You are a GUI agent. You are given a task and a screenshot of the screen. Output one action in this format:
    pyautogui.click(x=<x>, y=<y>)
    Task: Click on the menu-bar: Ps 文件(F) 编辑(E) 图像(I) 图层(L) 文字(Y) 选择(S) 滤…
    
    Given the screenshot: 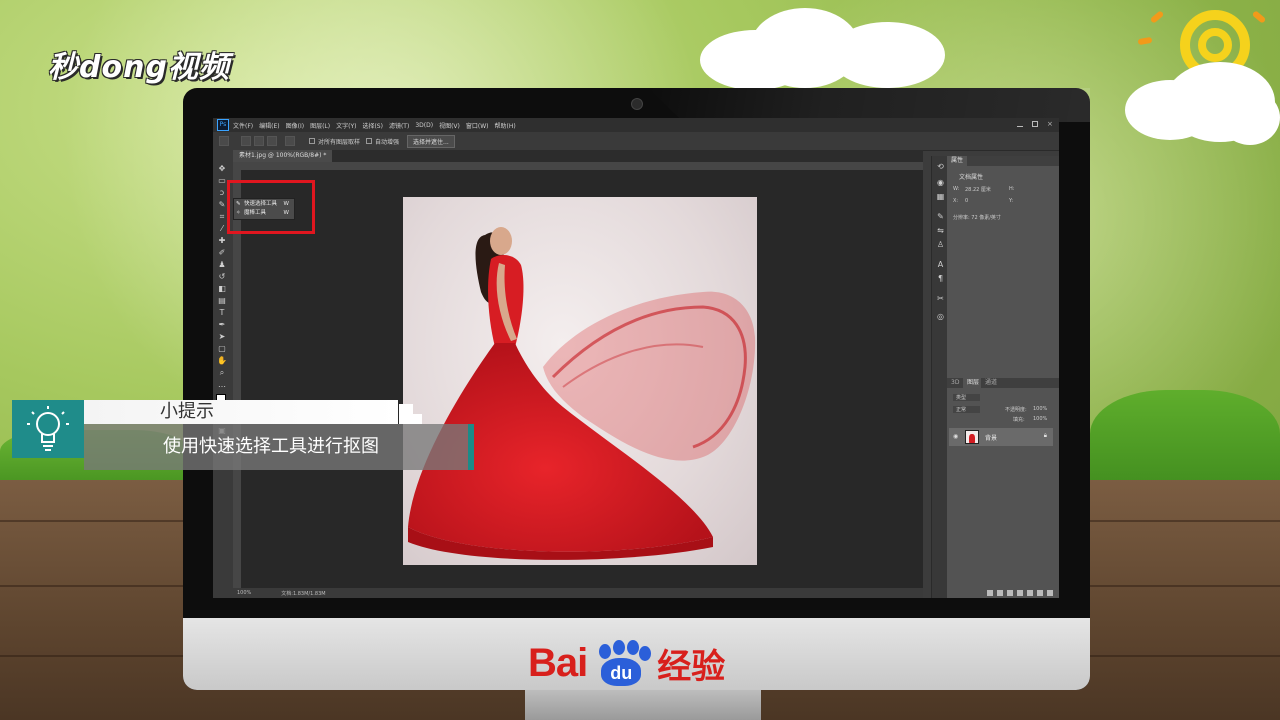 What is the action you would take?
    pyautogui.click(x=636, y=125)
    